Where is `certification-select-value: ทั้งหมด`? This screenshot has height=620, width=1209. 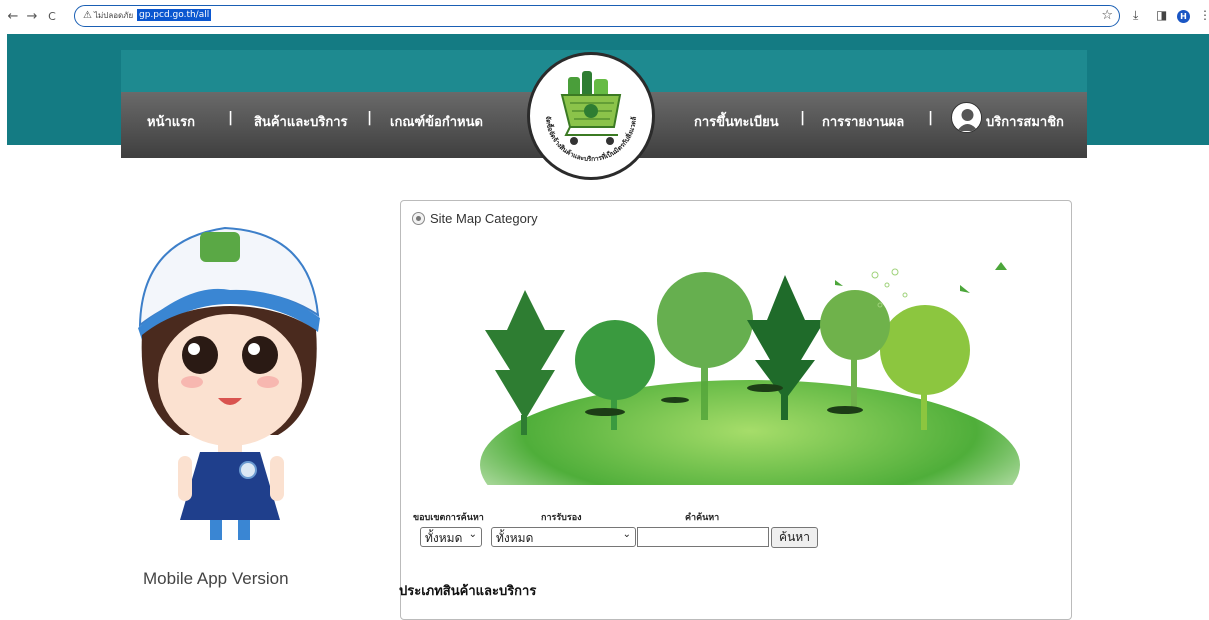 certification-select-value: ทั้งหมด is located at coordinates (515, 538).